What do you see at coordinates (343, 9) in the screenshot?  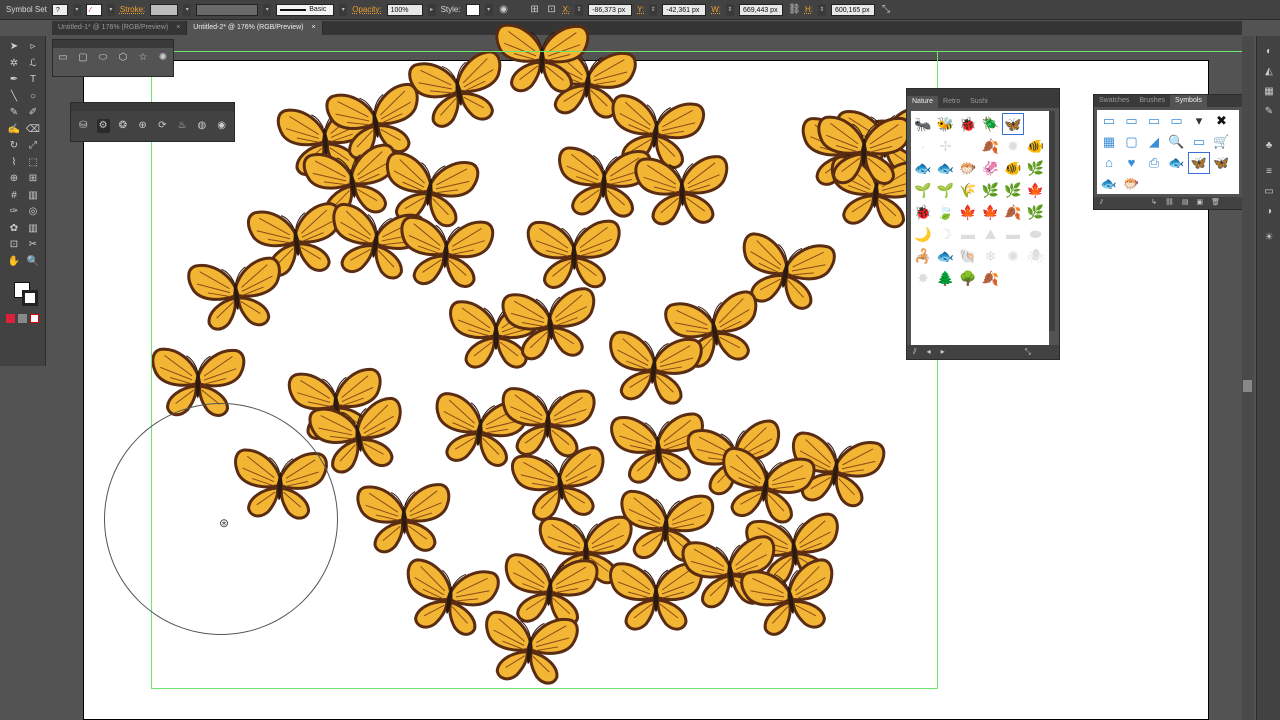 I see `brush-dropdown-icon: ▾` at bounding box center [343, 9].